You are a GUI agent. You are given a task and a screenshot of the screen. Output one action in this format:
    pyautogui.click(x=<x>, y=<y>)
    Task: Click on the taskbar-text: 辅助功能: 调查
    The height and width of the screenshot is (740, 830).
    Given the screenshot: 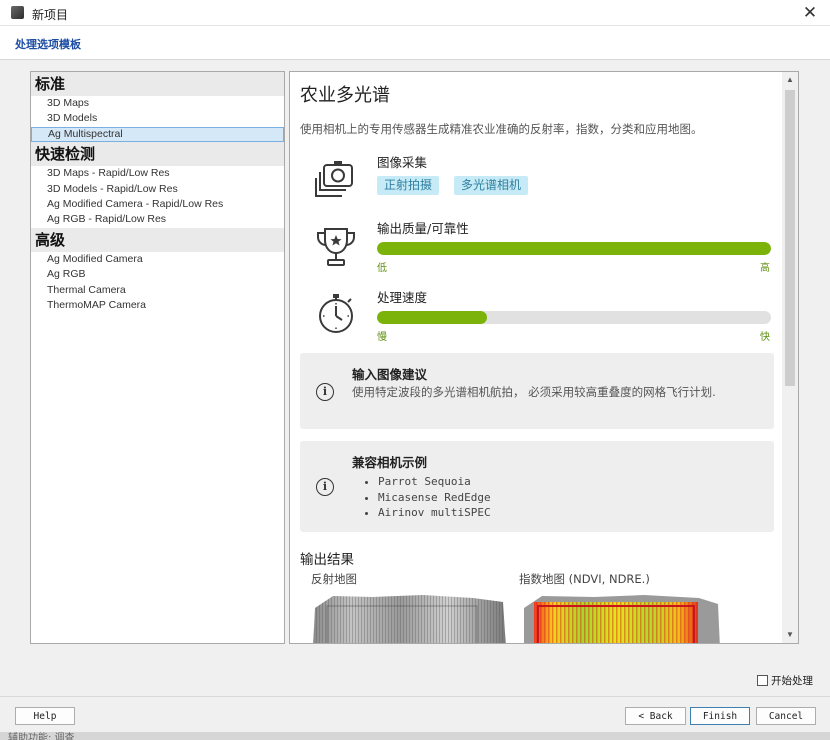 What is the action you would take?
    pyautogui.click(x=41, y=736)
    